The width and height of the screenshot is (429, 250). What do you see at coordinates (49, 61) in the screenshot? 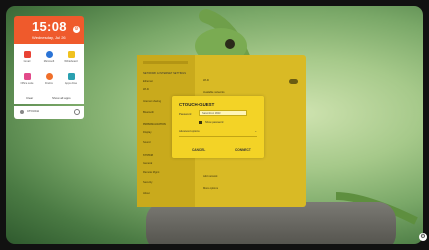
I see `app-label: Microsoft` at bounding box center [49, 61].